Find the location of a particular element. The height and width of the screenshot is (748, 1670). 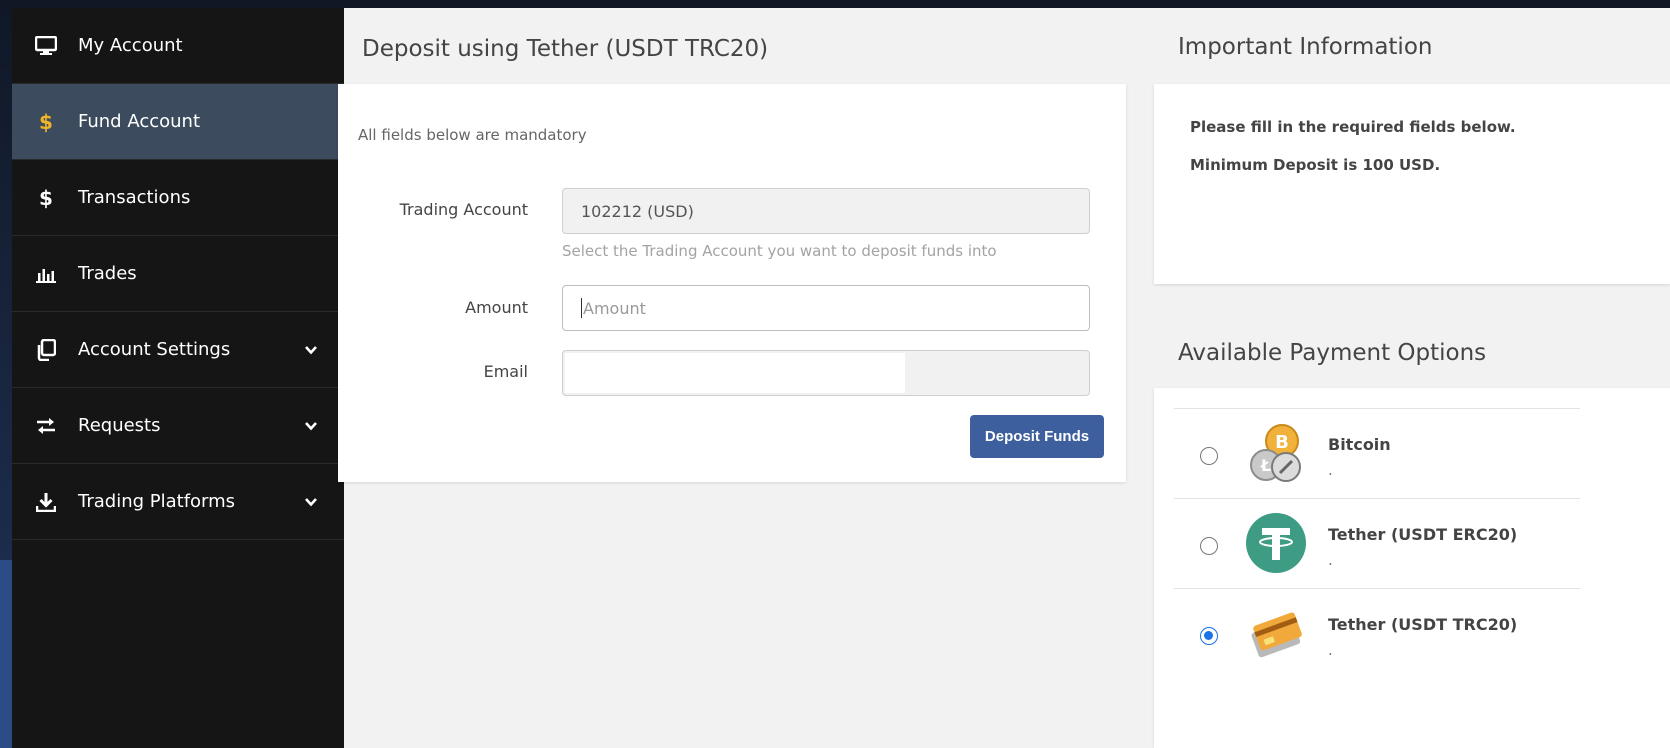

credit-card-icon is located at coordinates (1276, 635).